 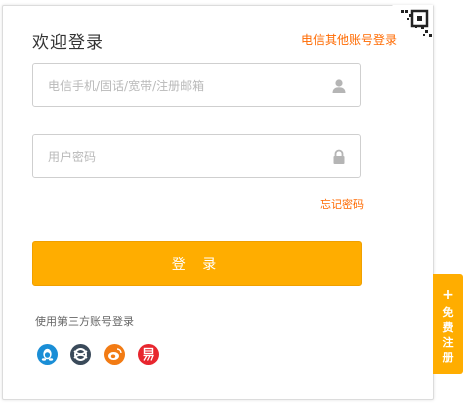 What do you see at coordinates (349, 39) in the screenshot?
I see `other-account-login-link: 电信其他账号登录` at bounding box center [349, 39].